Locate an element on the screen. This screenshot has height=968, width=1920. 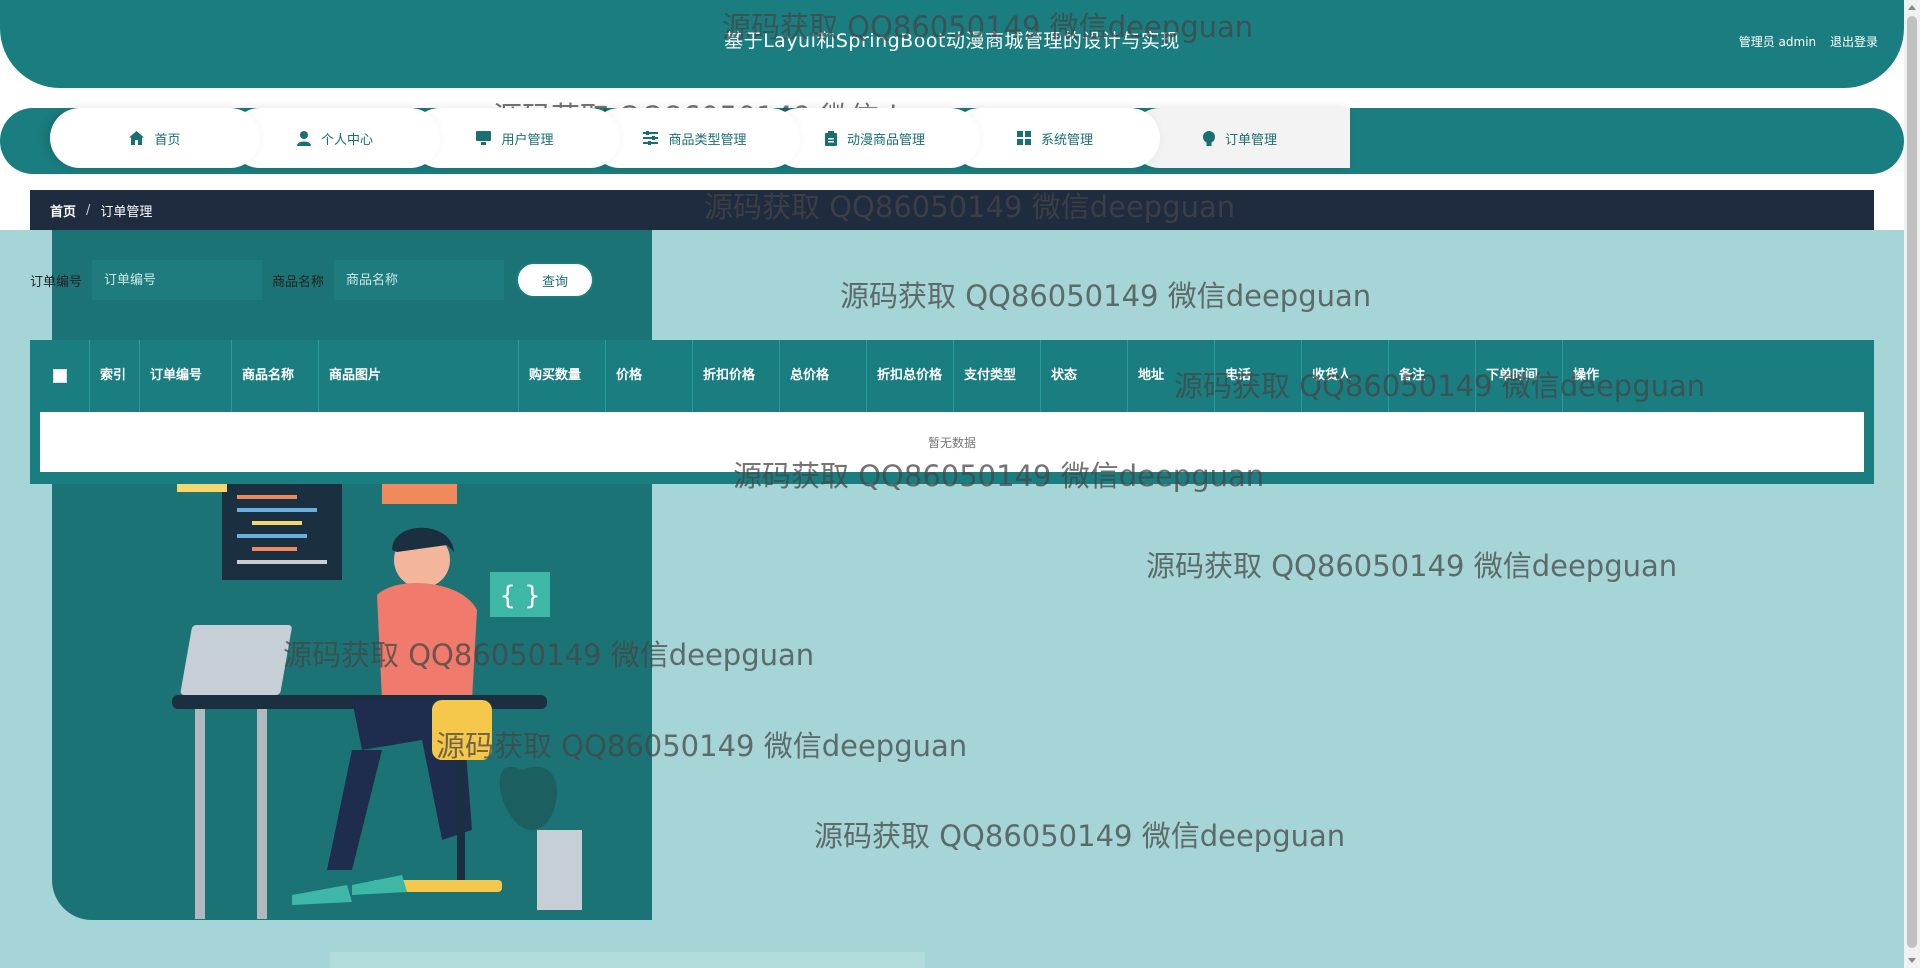
bottom-strip is located at coordinates (627, 960).